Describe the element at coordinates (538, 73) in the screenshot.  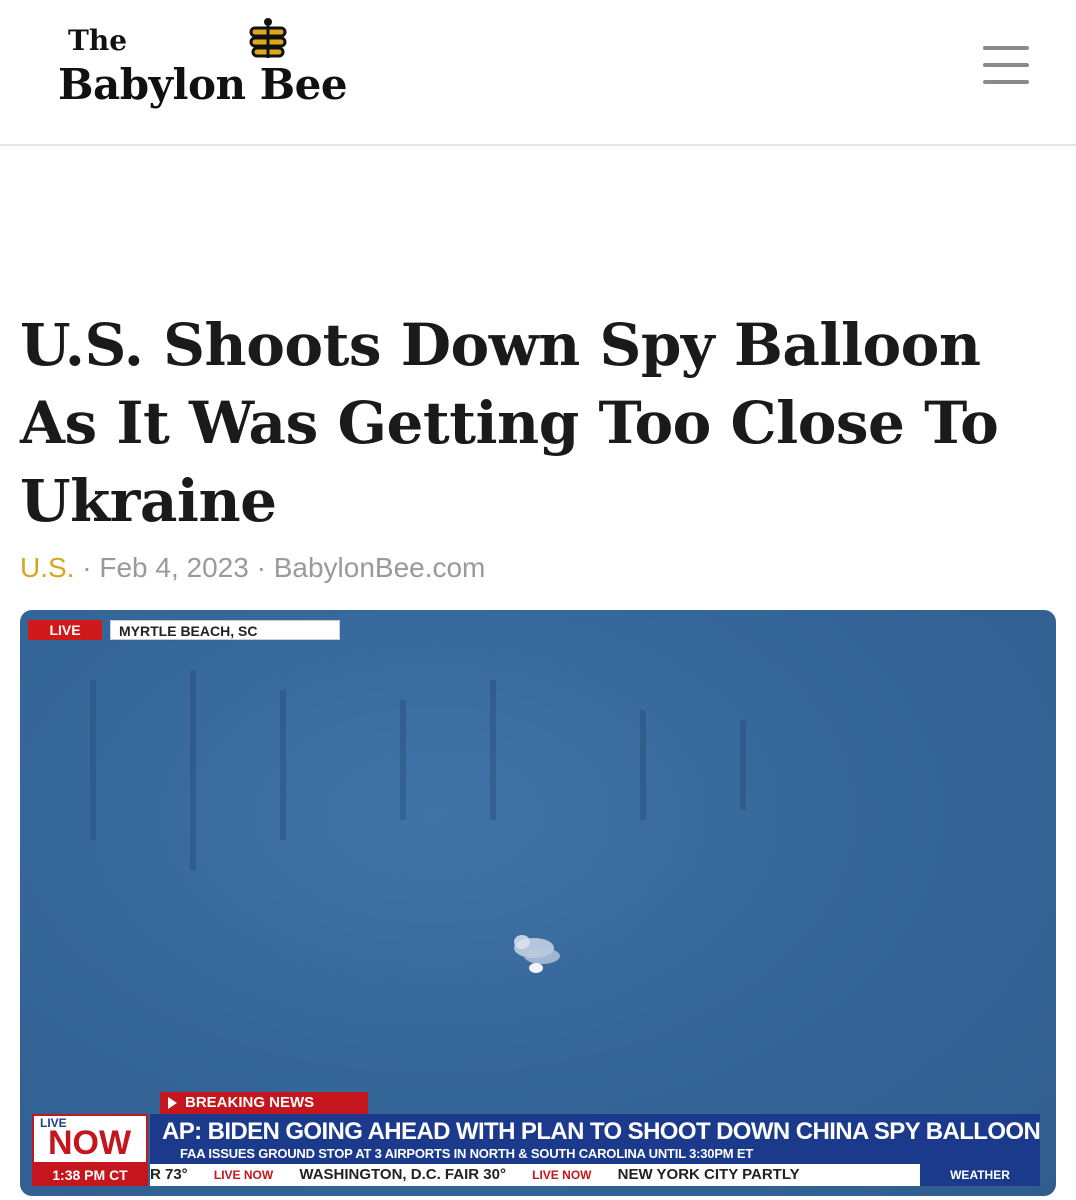
I see `site-header: The Babylon Bee` at that location.